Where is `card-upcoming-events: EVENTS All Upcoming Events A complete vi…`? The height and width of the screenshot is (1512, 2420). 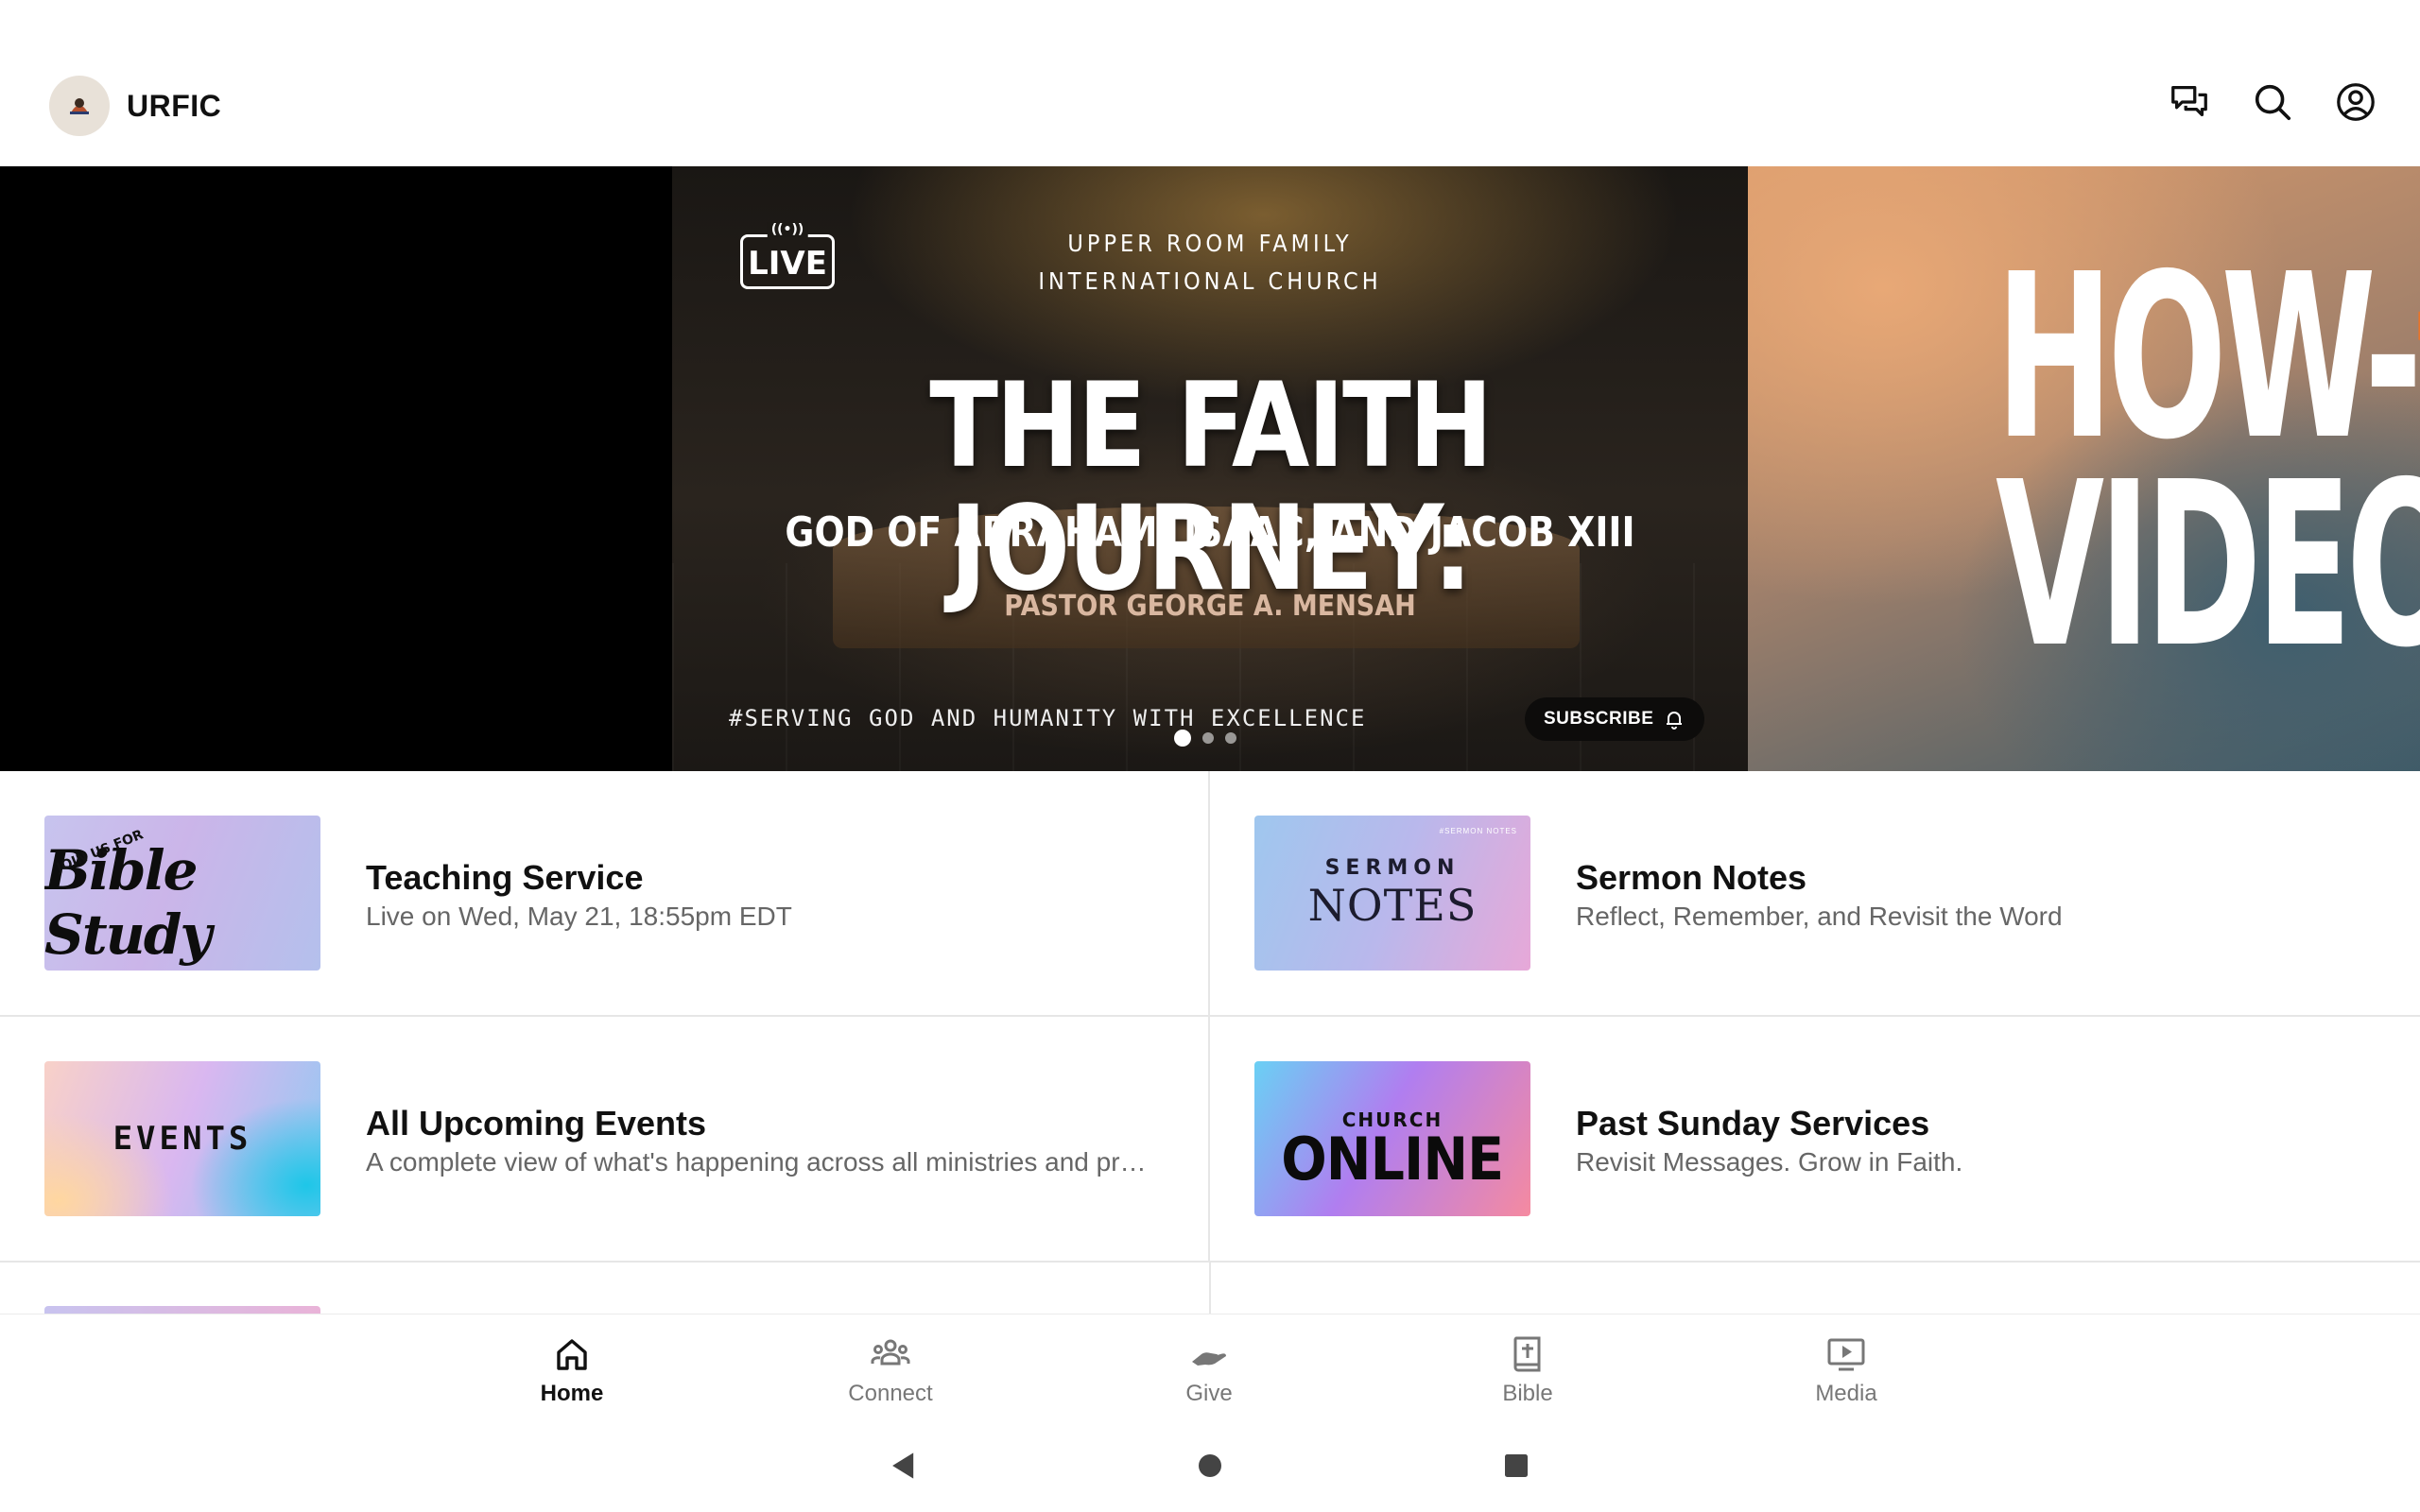 card-upcoming-events: EVENTS All Upcoming Events A complete vi… is located at coordinates (605, 1140).